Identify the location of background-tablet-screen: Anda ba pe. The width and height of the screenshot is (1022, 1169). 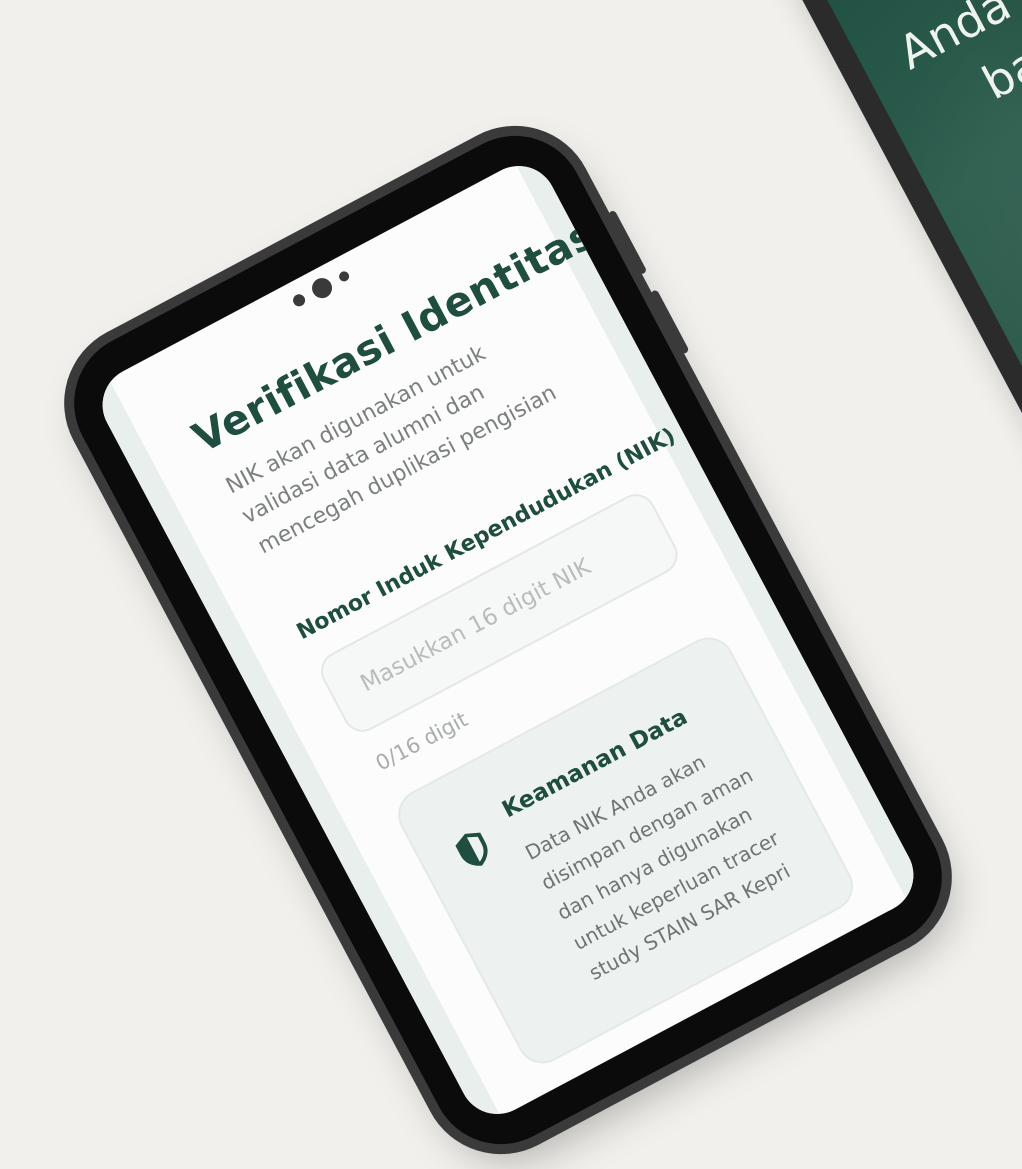
(901, 255).